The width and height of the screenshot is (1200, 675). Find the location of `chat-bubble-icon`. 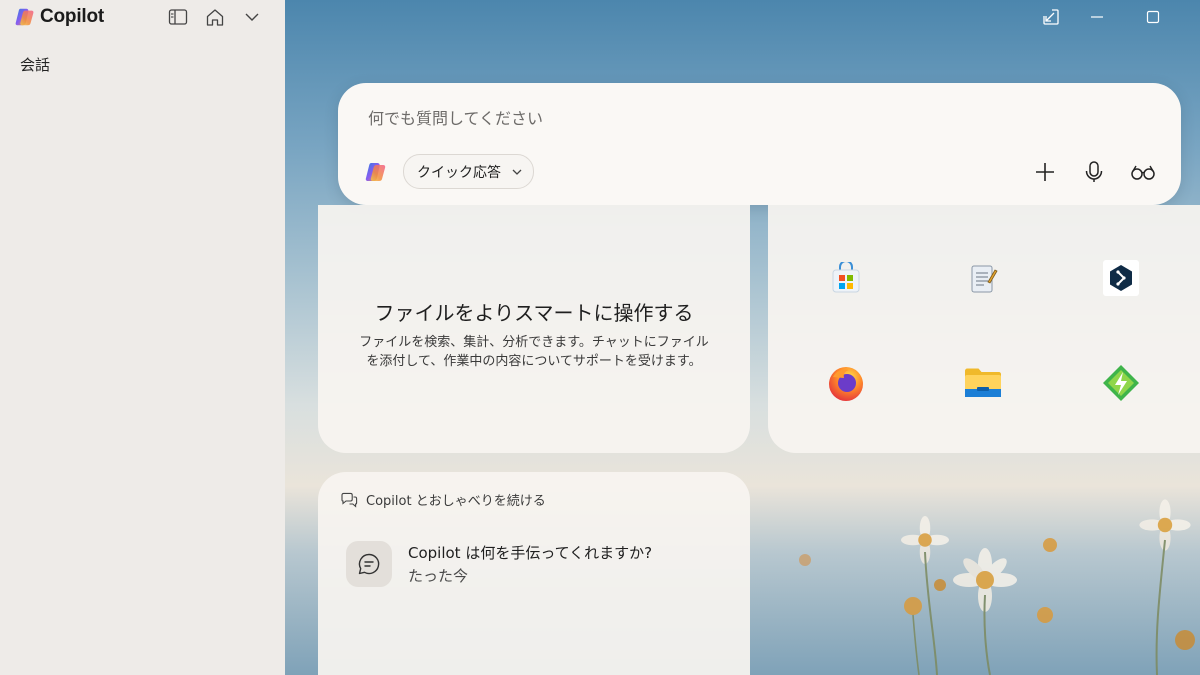

chat-bubble-icon is located at coordinates (369, 564).